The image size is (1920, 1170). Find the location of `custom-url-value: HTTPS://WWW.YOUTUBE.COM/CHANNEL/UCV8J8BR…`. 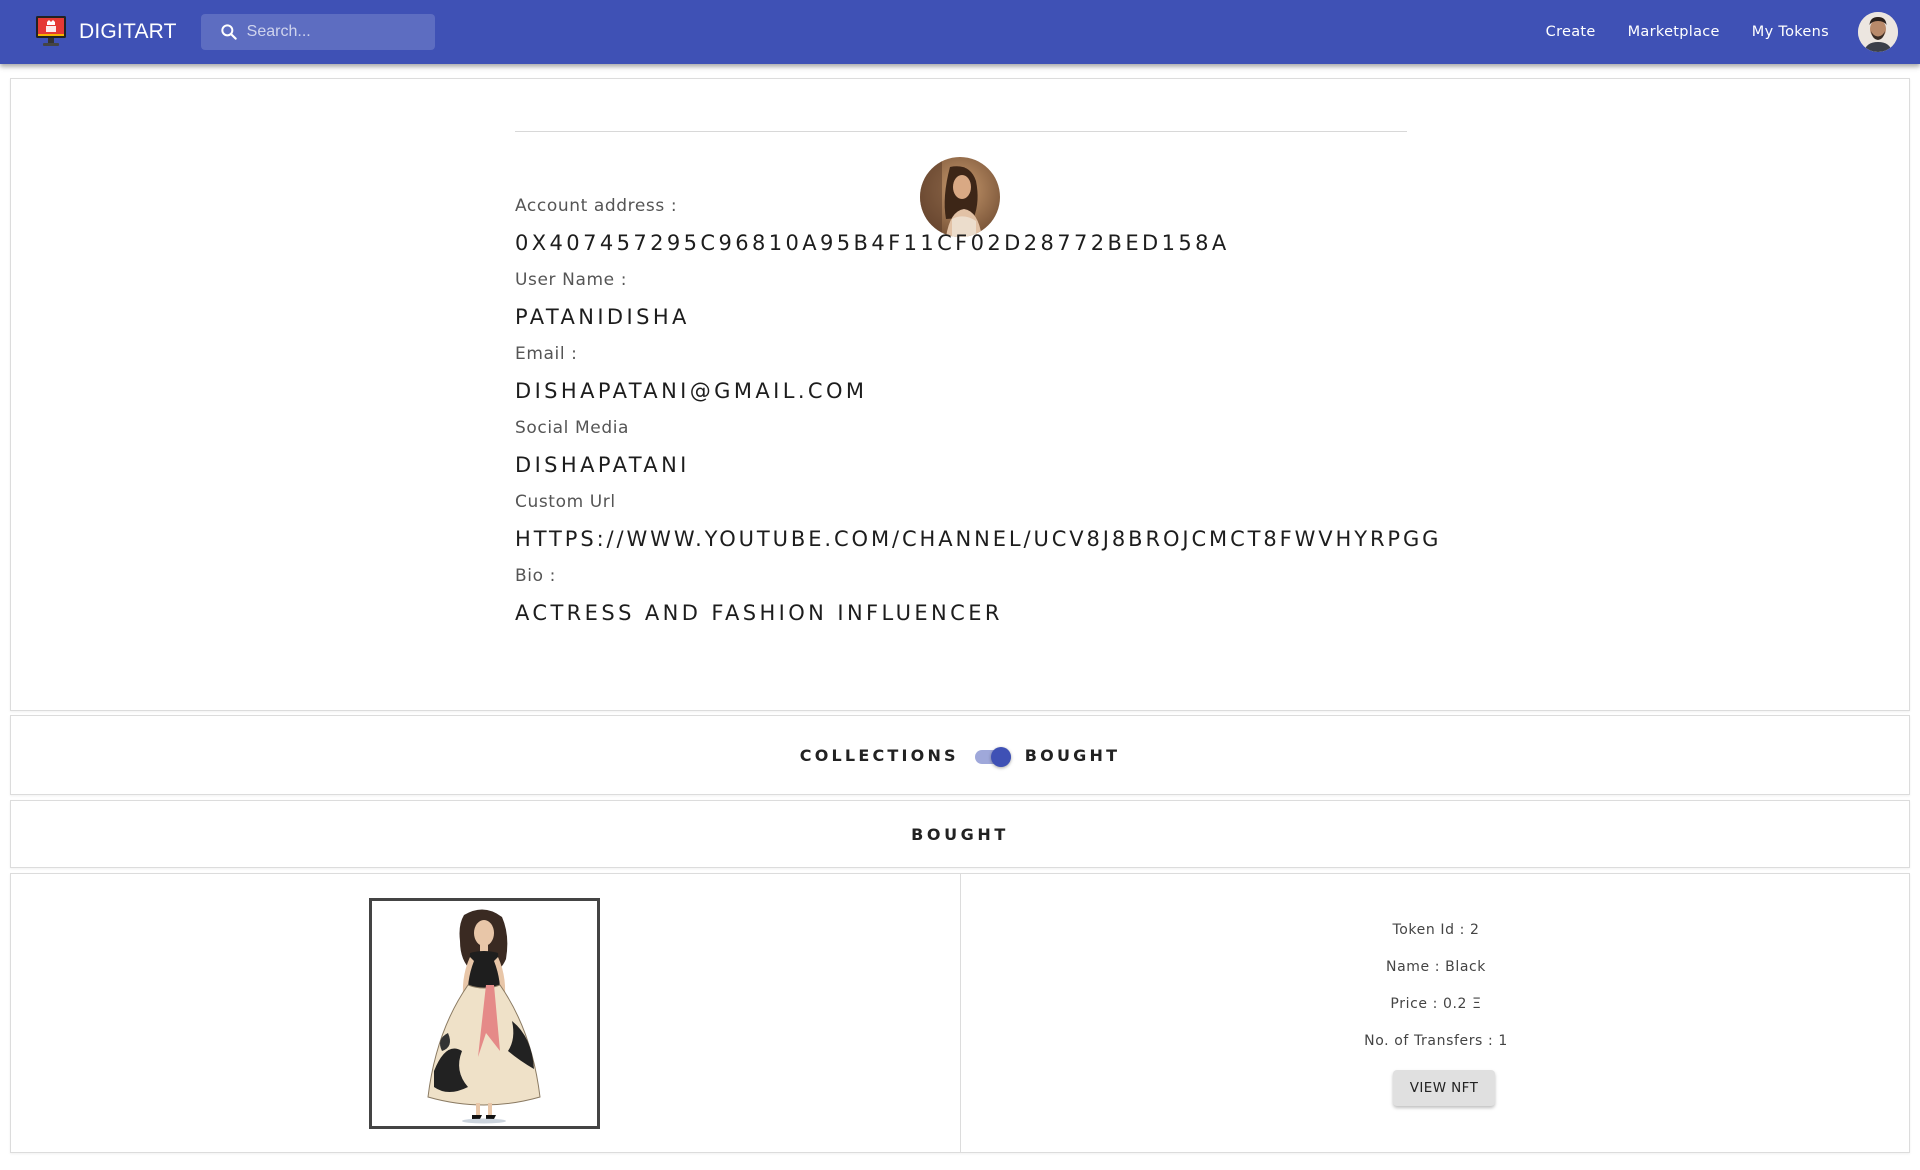

custom-url-value: HTTPS://WWW.YOUTUBE.COM/CHANNEL/UCV8J8BR… is located at coordinates (978, 539).